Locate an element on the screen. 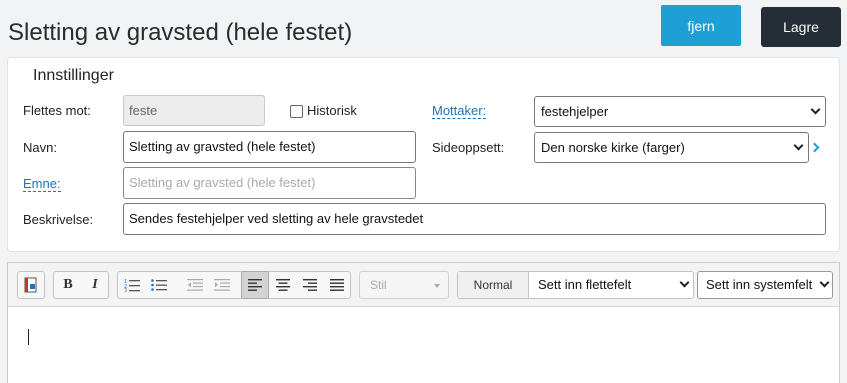  merge-field-select: Sett inn flettefelt is located at coordinates (614, 285).